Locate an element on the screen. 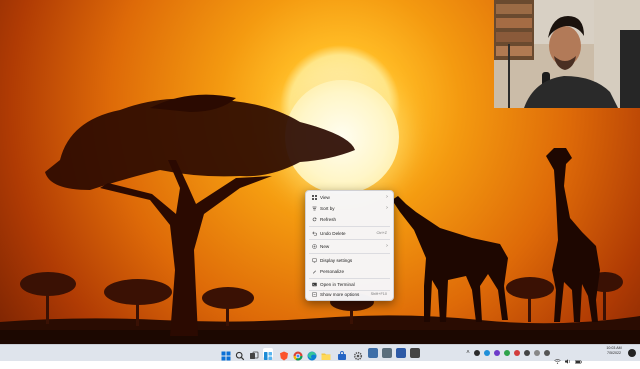 The image size is (640, 369). menu-item-show-more-options: Show more options Shift+F10 is located at coordinates (349, 294).